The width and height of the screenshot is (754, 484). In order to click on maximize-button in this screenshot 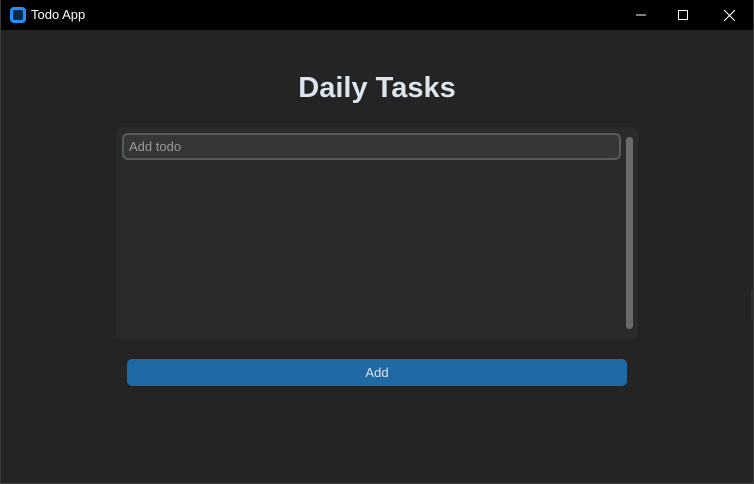, I will do `click(683, 15)`.